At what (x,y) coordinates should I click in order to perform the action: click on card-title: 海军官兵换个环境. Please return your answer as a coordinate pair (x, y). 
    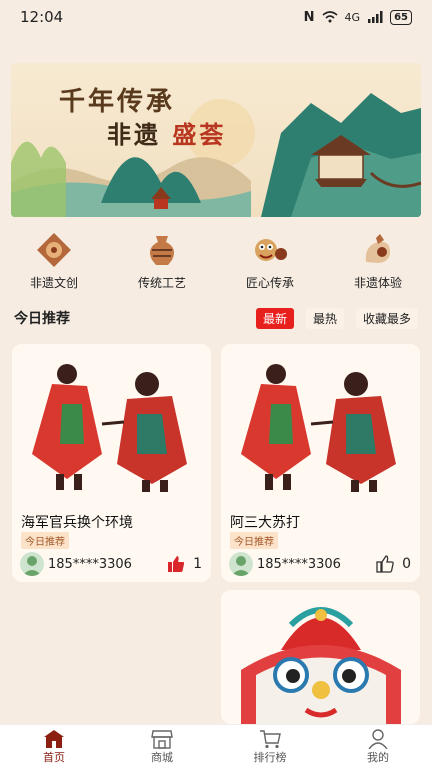
    Looking at the image, I should click on (77, 523).